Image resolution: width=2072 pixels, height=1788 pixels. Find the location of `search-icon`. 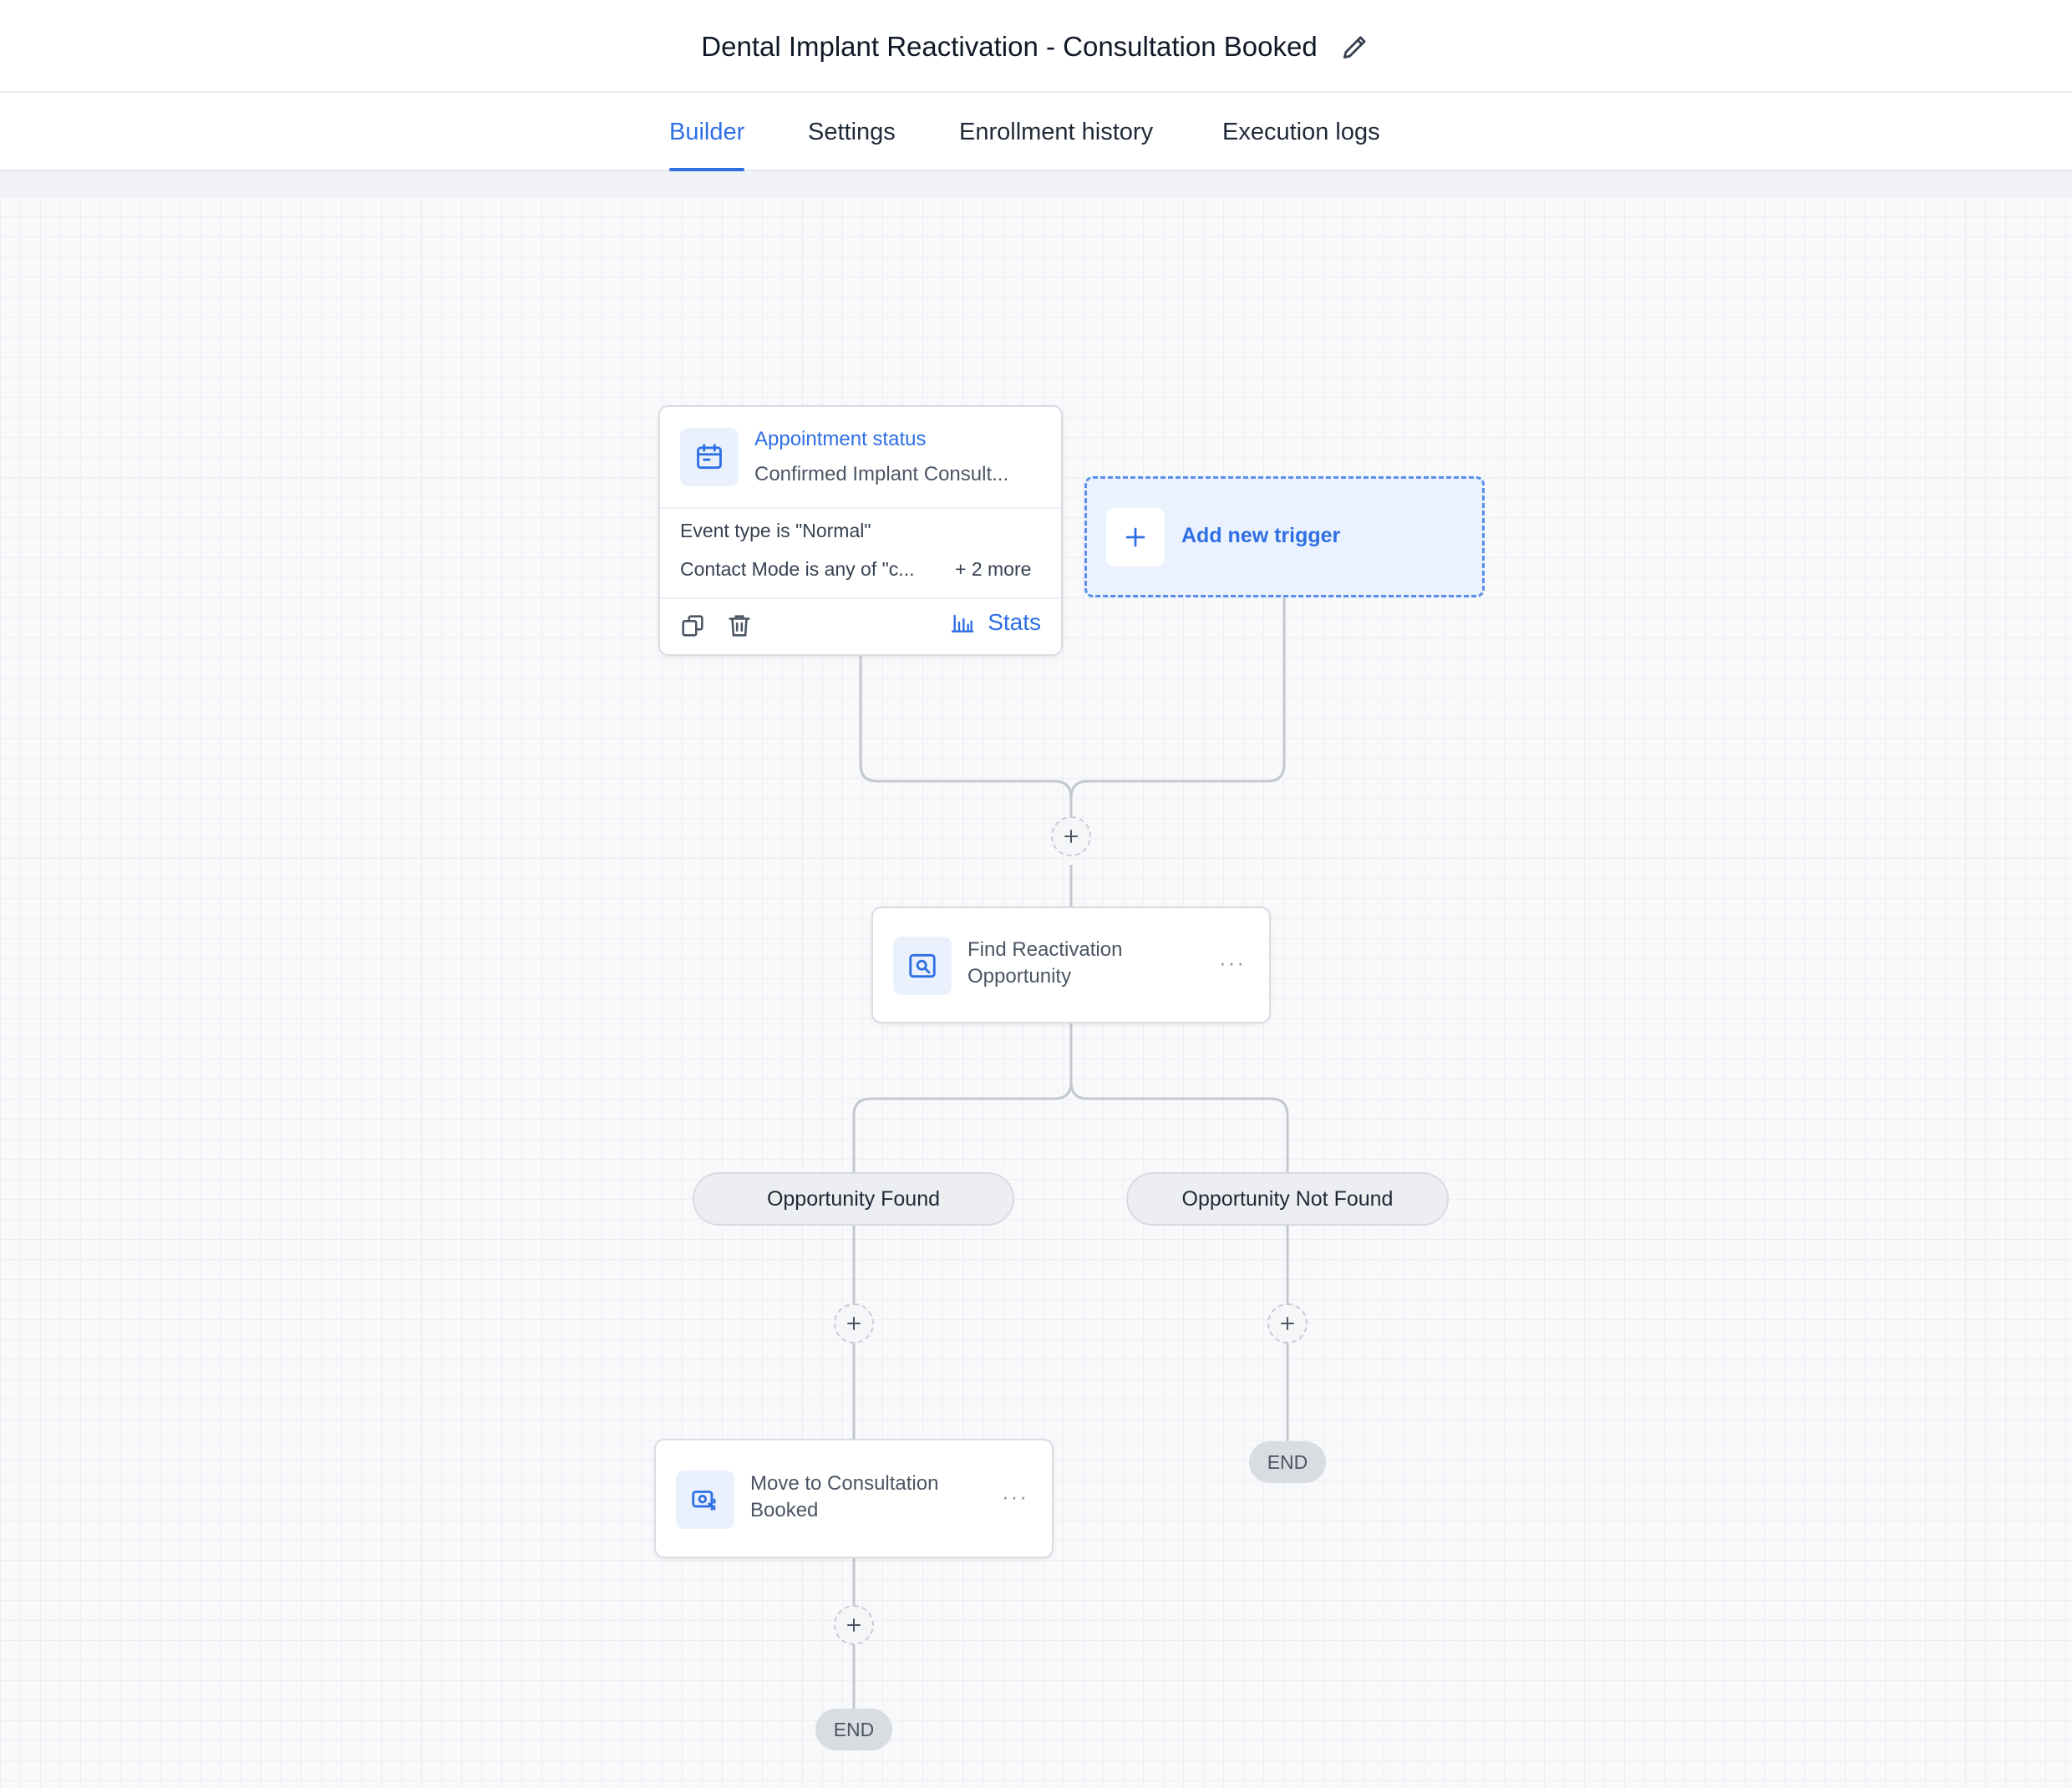

search-icon is located at coordinates (922, 966).